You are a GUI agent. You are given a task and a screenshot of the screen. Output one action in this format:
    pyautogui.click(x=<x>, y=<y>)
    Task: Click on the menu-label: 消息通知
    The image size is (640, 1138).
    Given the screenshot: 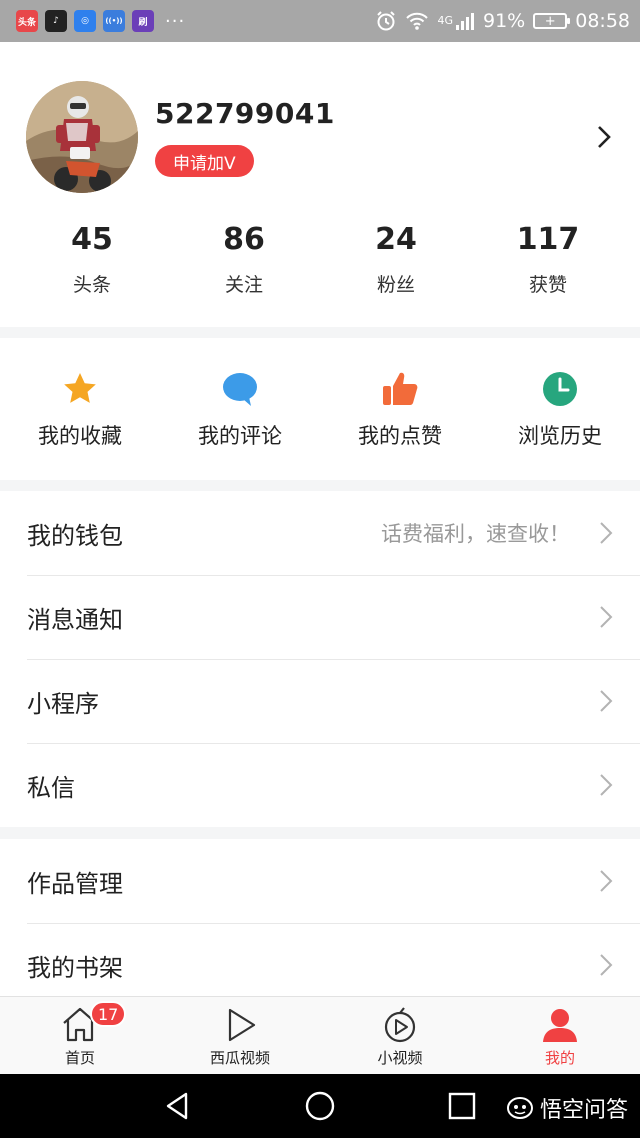 What is the action you would take?
    pyautogui.click(x=75, y=619)
    